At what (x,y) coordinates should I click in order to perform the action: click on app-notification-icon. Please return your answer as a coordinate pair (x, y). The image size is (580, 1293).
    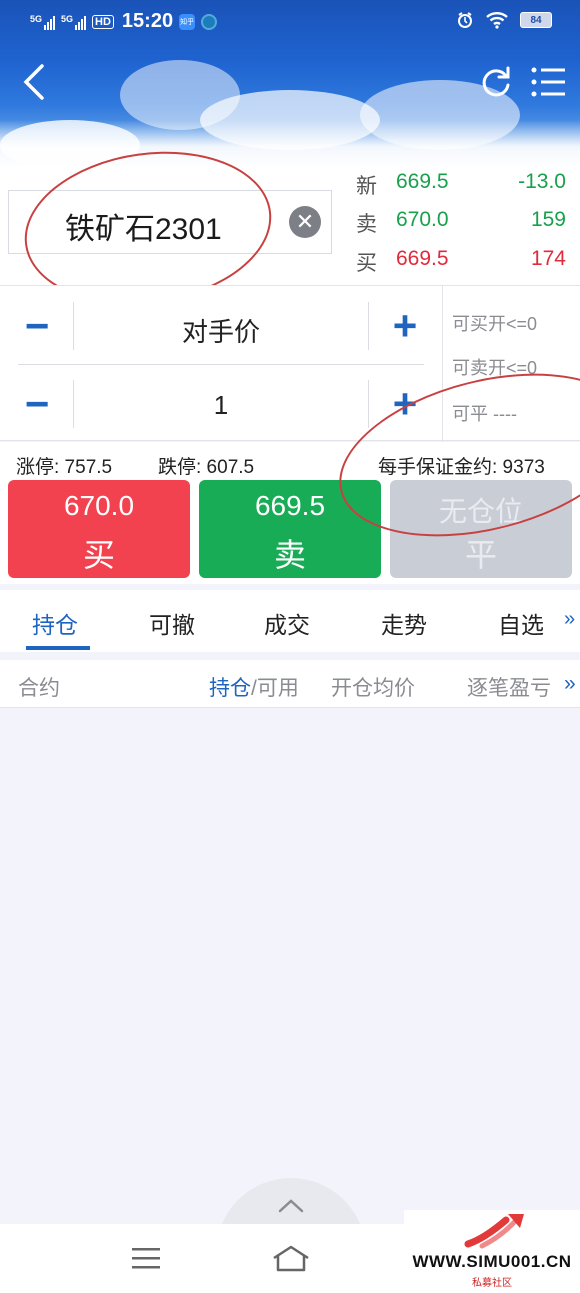
    Looking at the image, I should click on (209, 21).